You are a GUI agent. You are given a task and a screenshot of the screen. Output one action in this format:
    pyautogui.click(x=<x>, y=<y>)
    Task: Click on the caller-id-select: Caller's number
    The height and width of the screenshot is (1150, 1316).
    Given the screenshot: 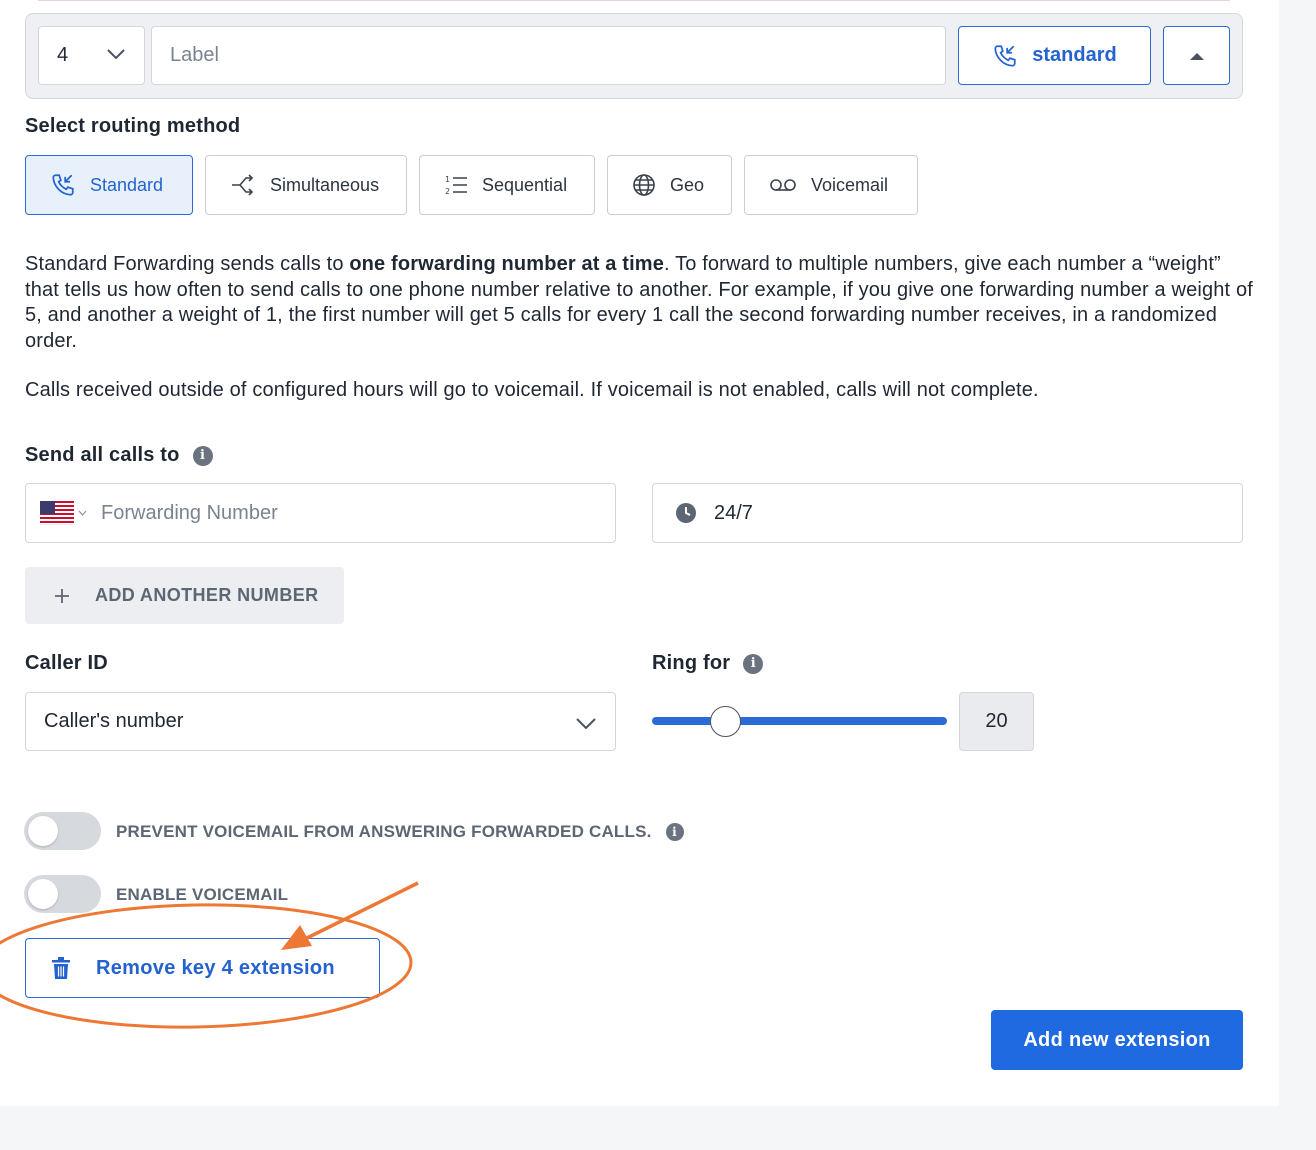 What is the action you would take?
    pyautogui.click(x=320, y=721)
    